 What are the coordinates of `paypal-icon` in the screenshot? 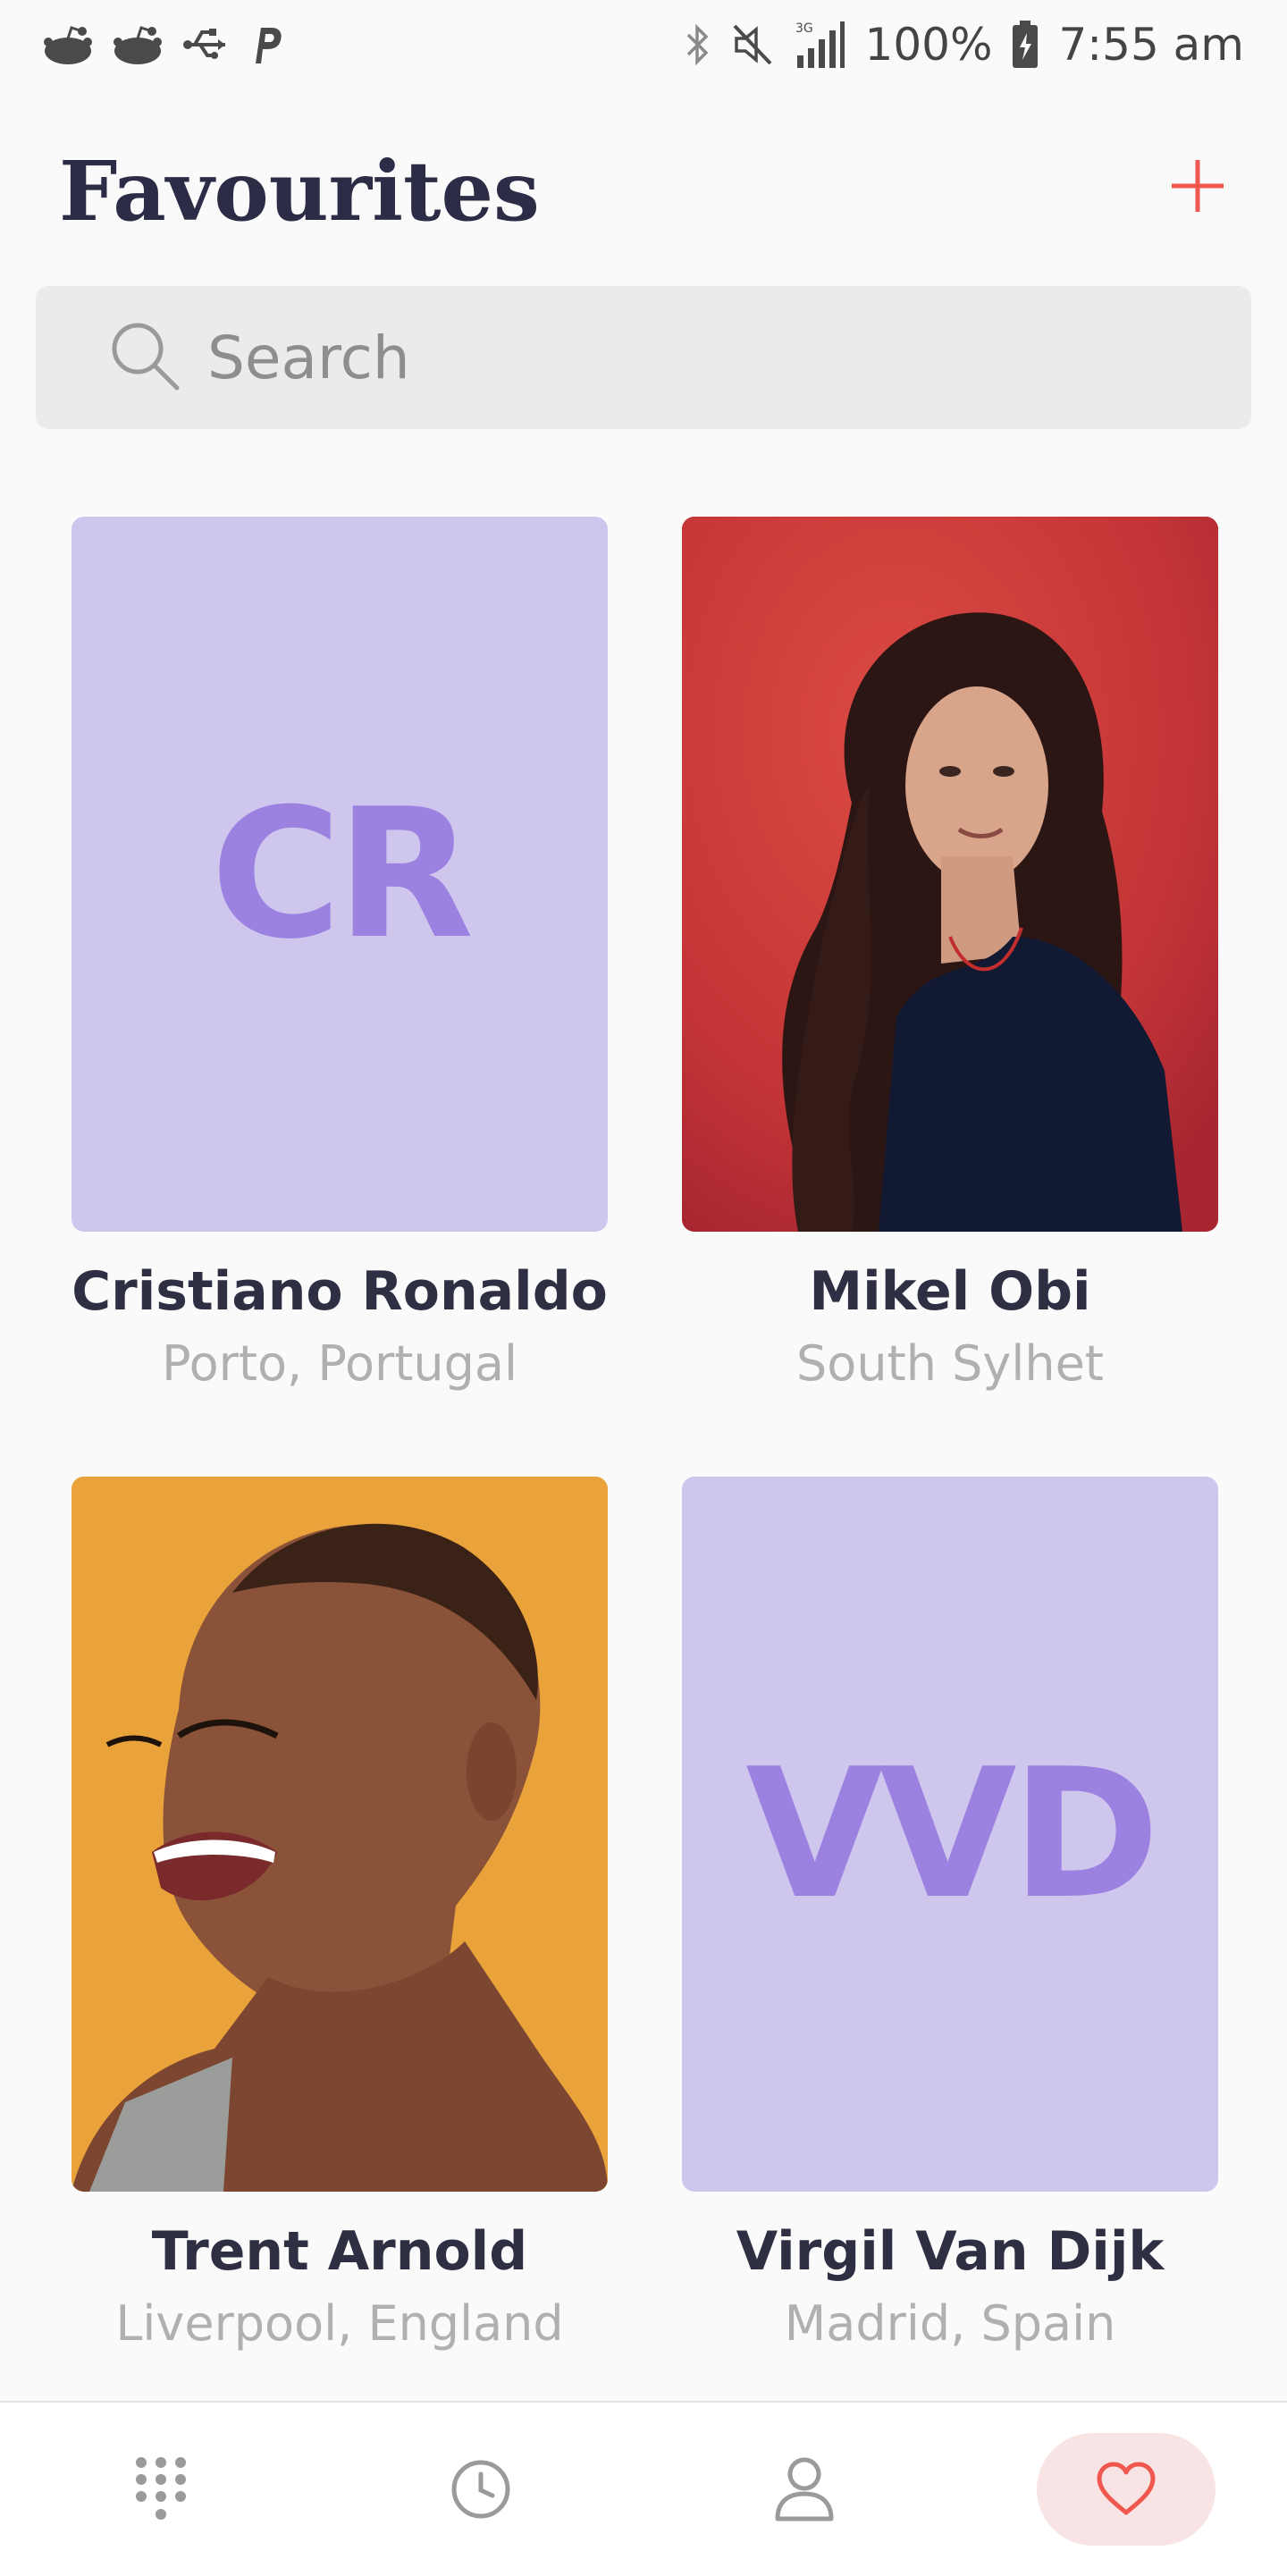 It's located at (266, 45).